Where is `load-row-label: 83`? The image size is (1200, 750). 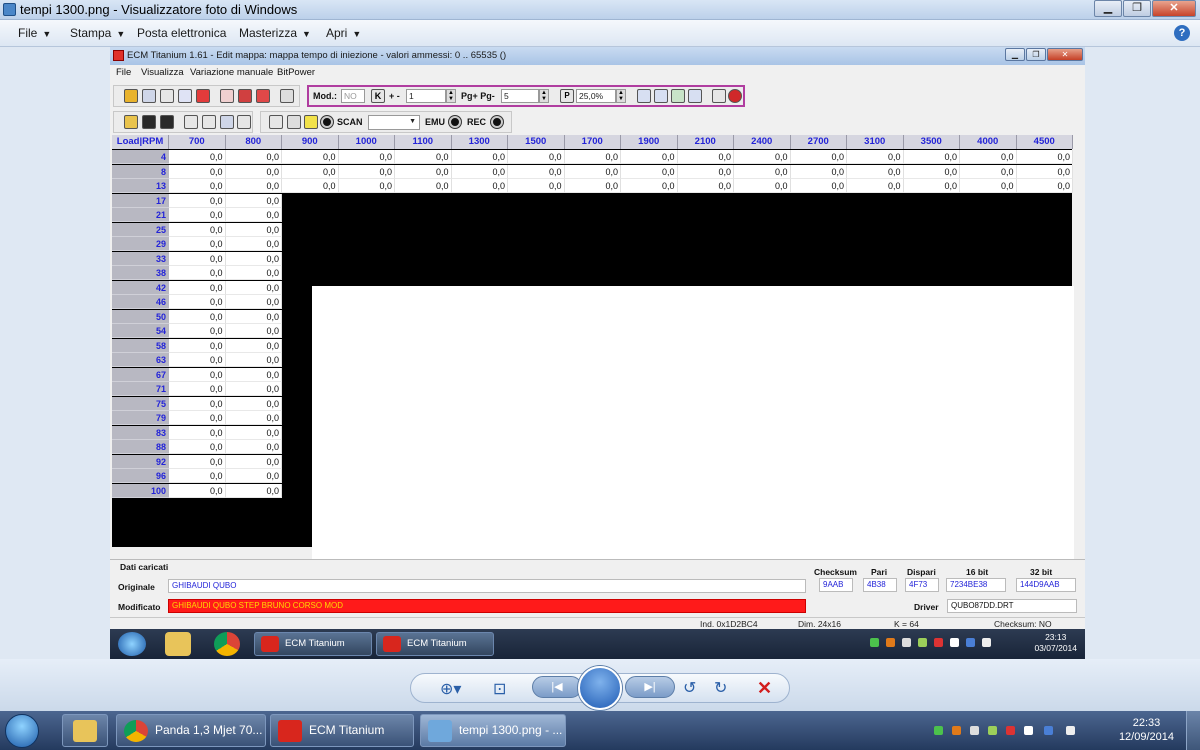 load-row-label: 83 is located at coordinates (140, 432).